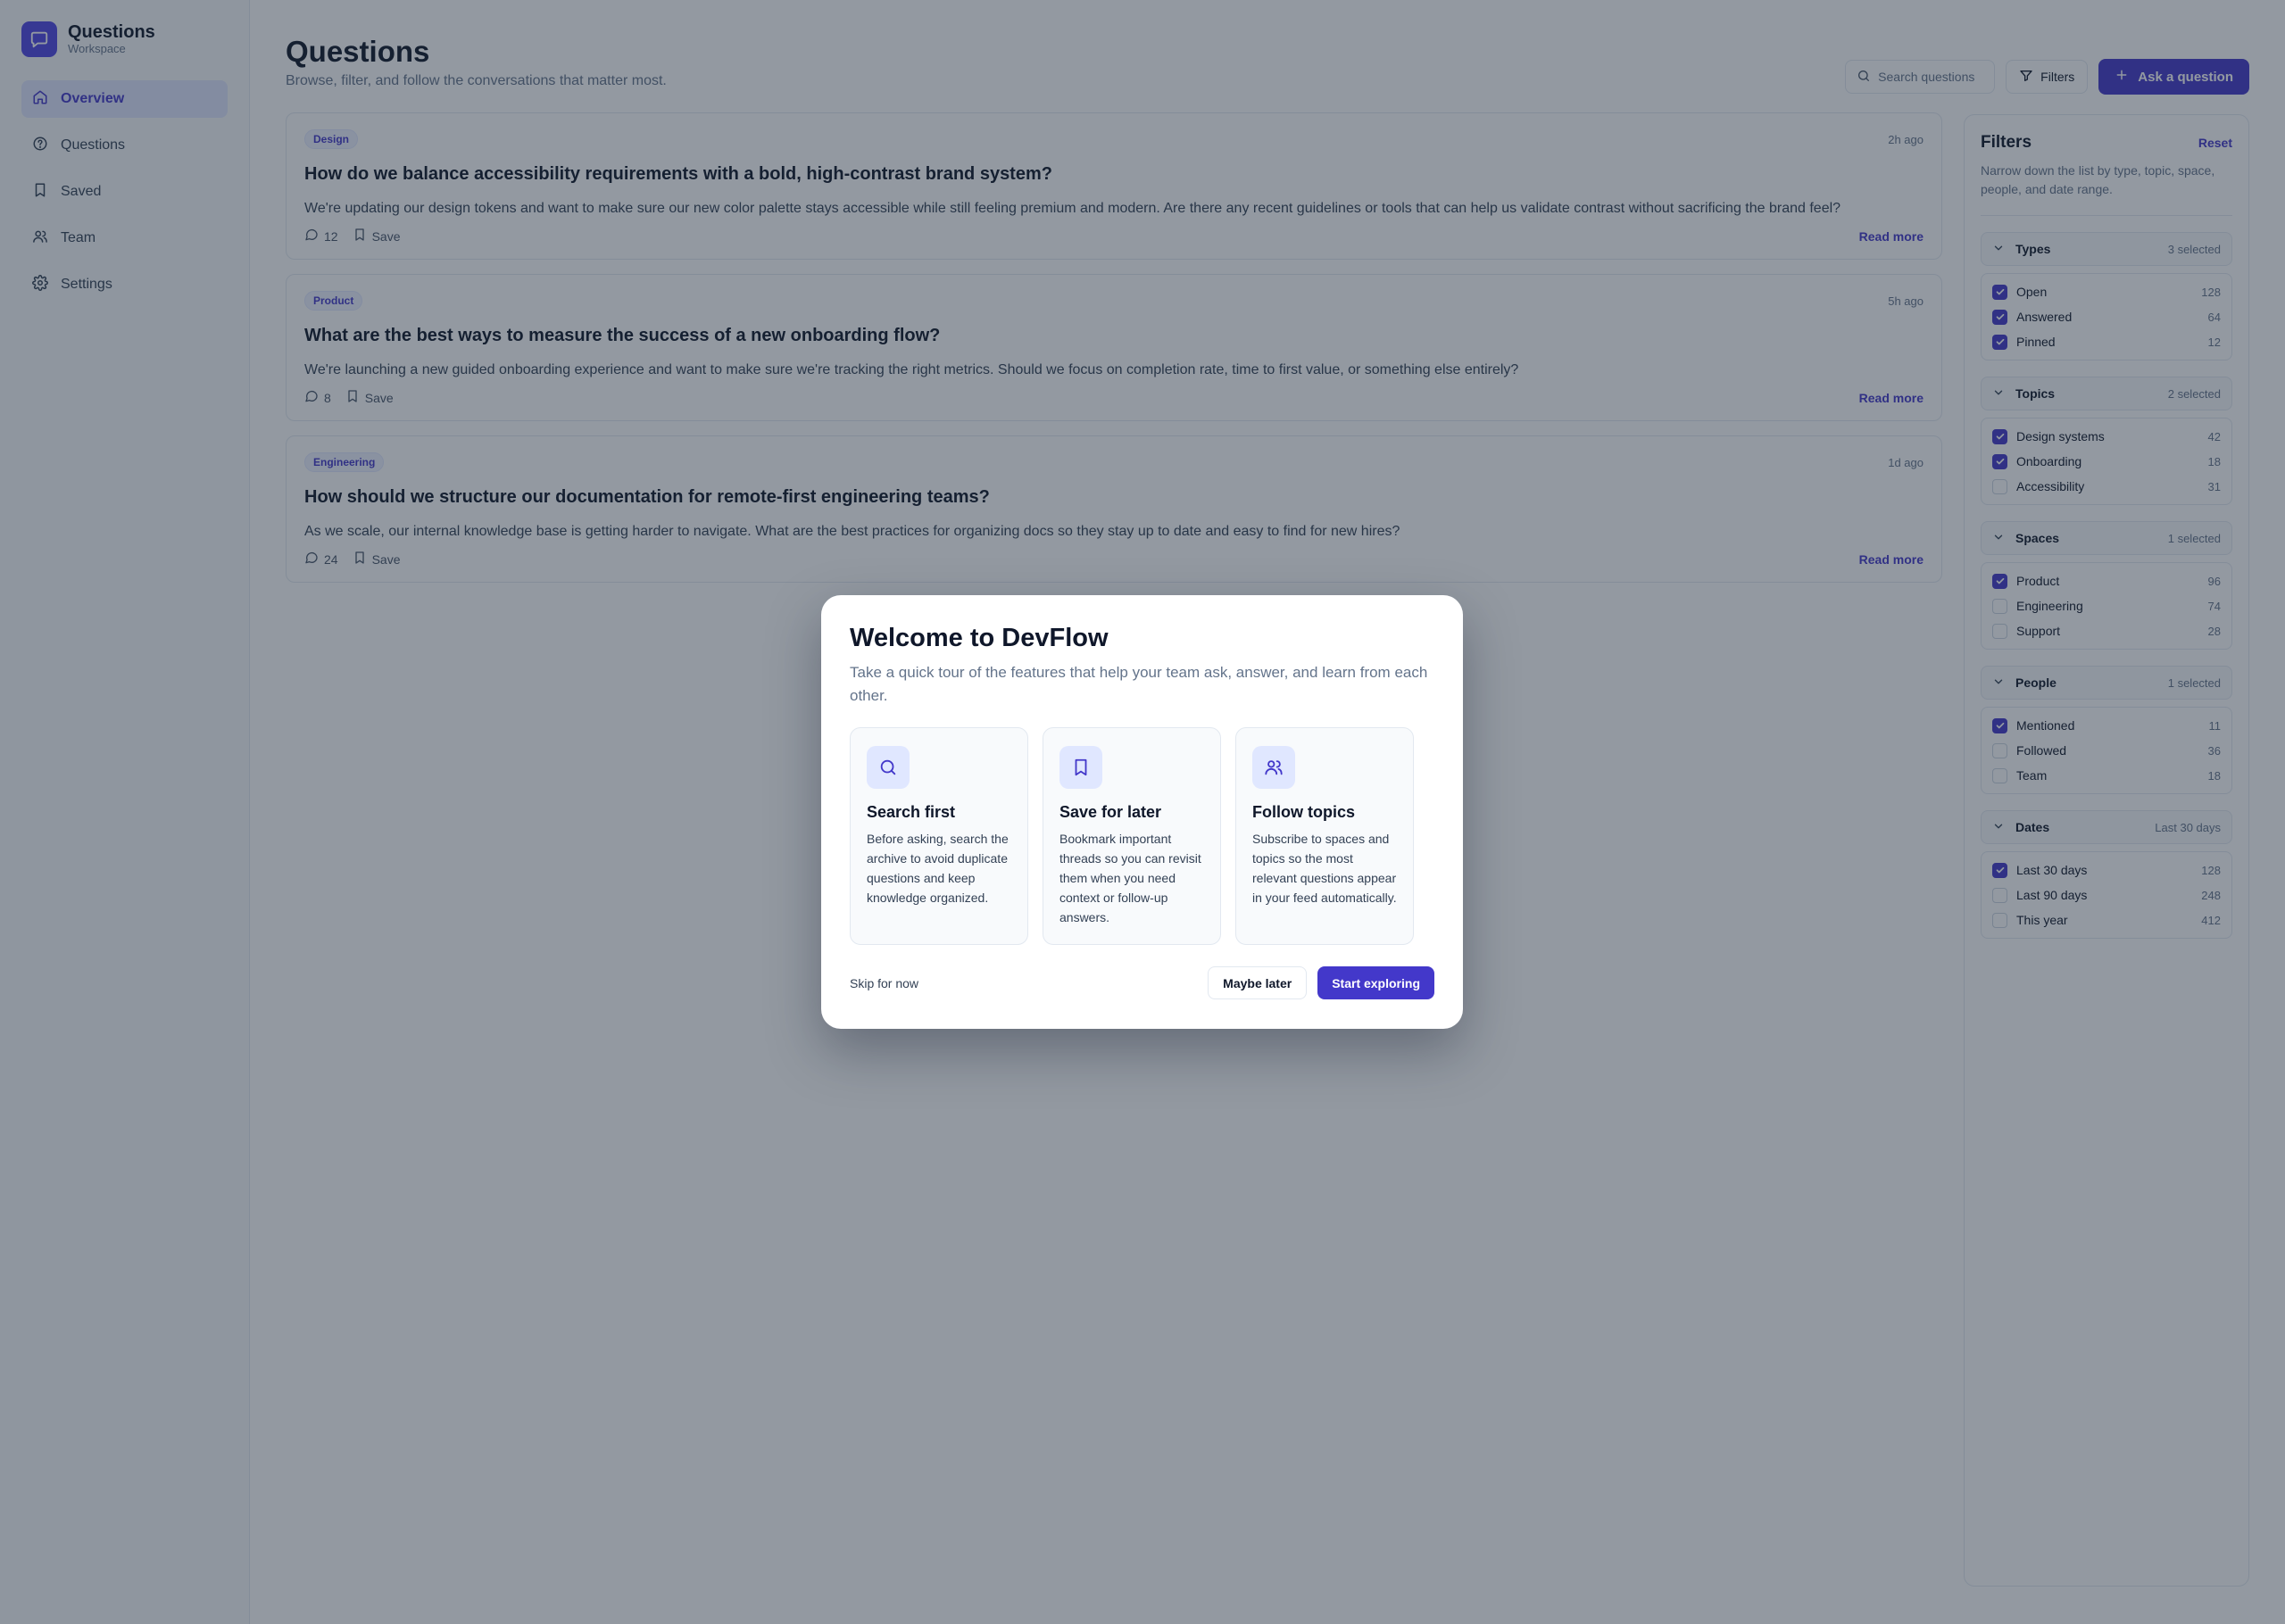  Describe the element at coordinates (1258, 982) in the screenshot. I see `maybe-later-button: Maybe later` at that location.